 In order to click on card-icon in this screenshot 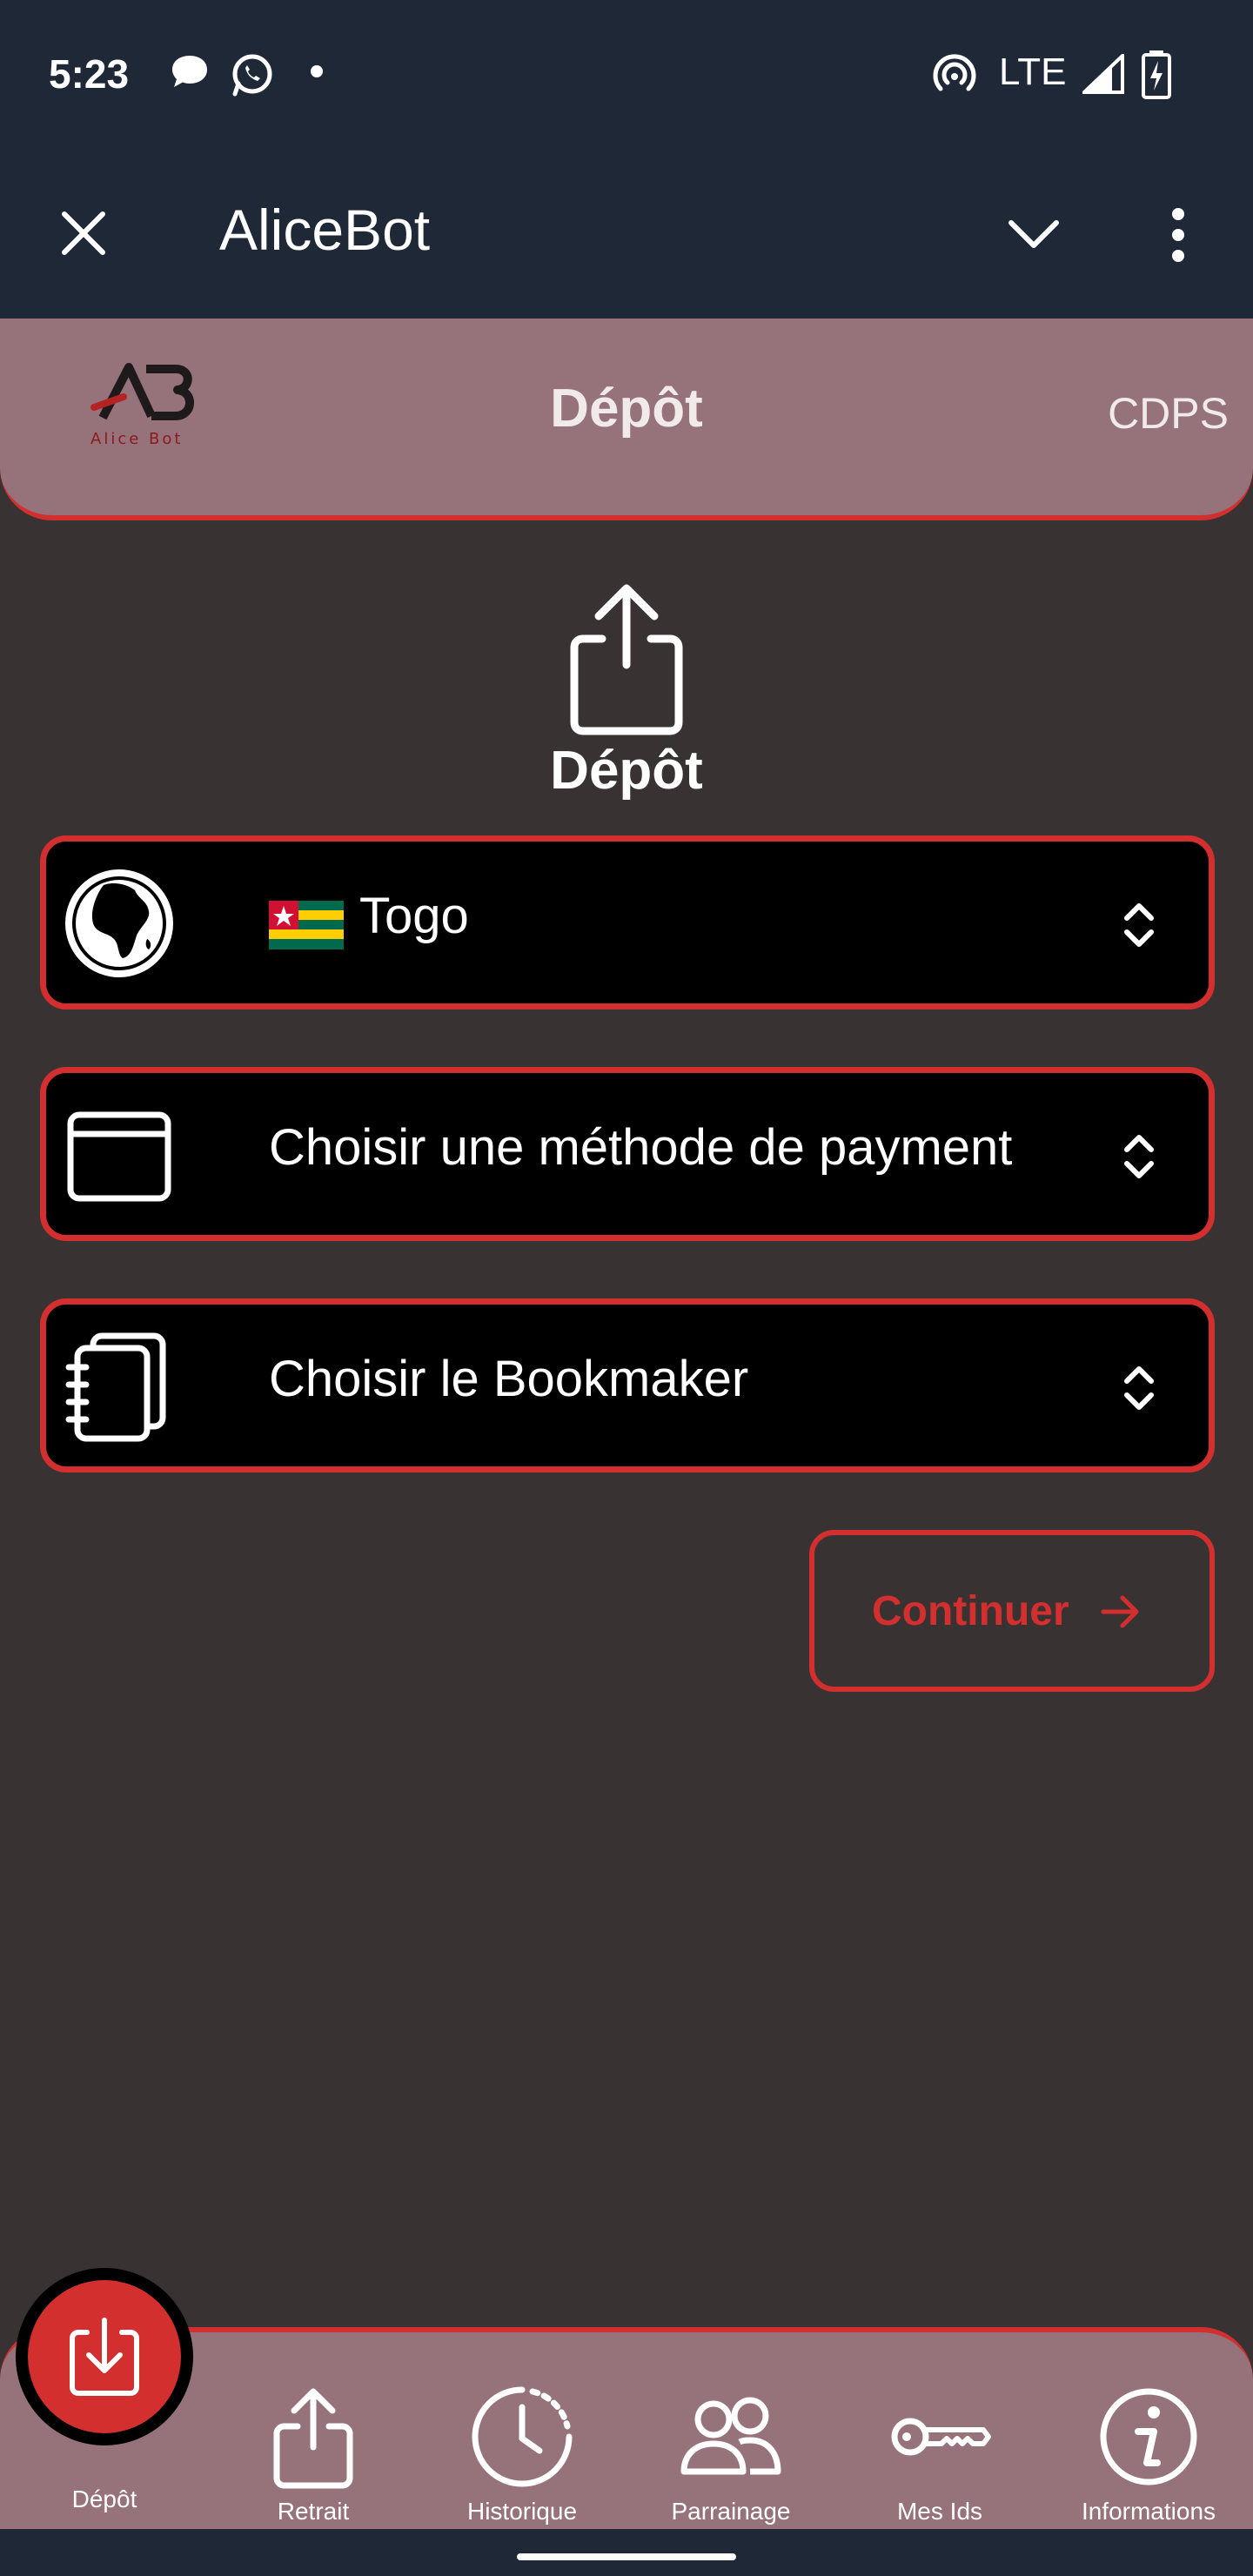, I will do `click(119, 1156)`.